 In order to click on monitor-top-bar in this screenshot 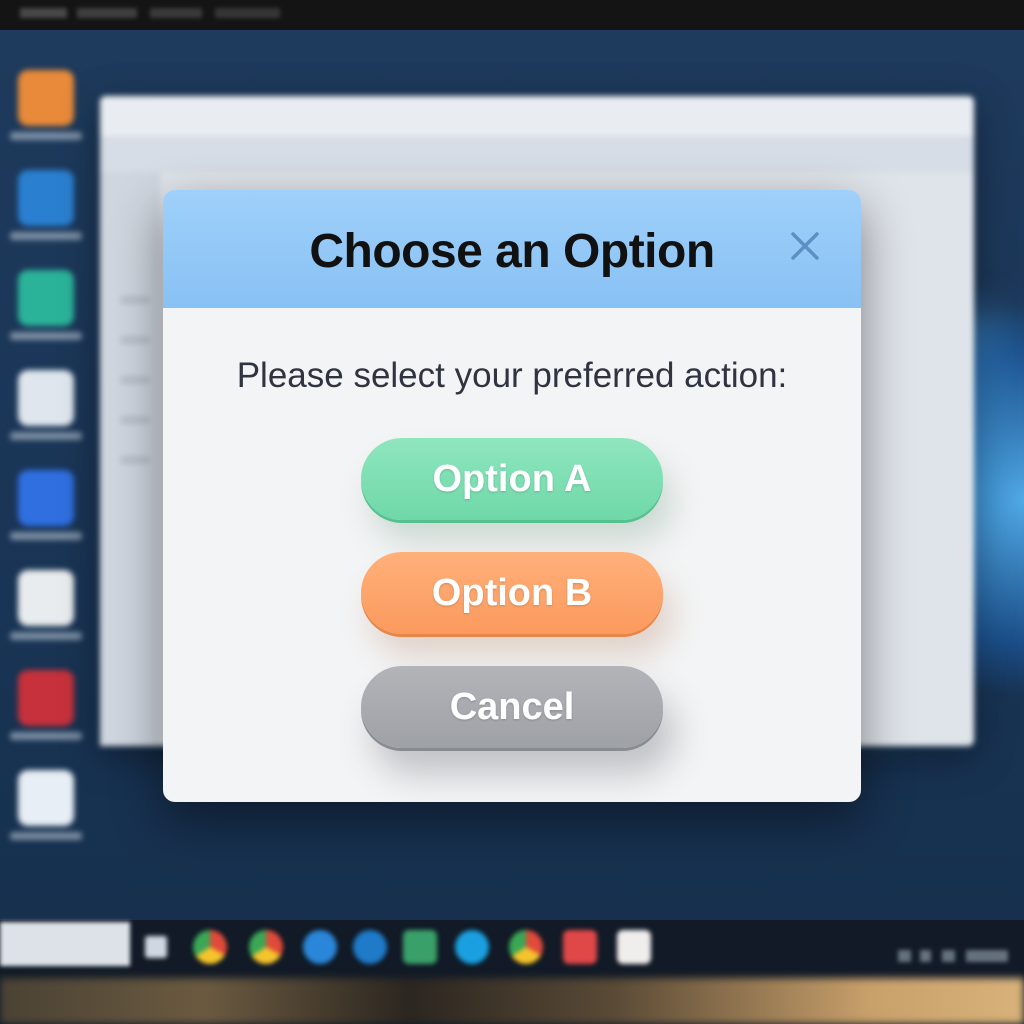, I will do `click(512, 15)`.